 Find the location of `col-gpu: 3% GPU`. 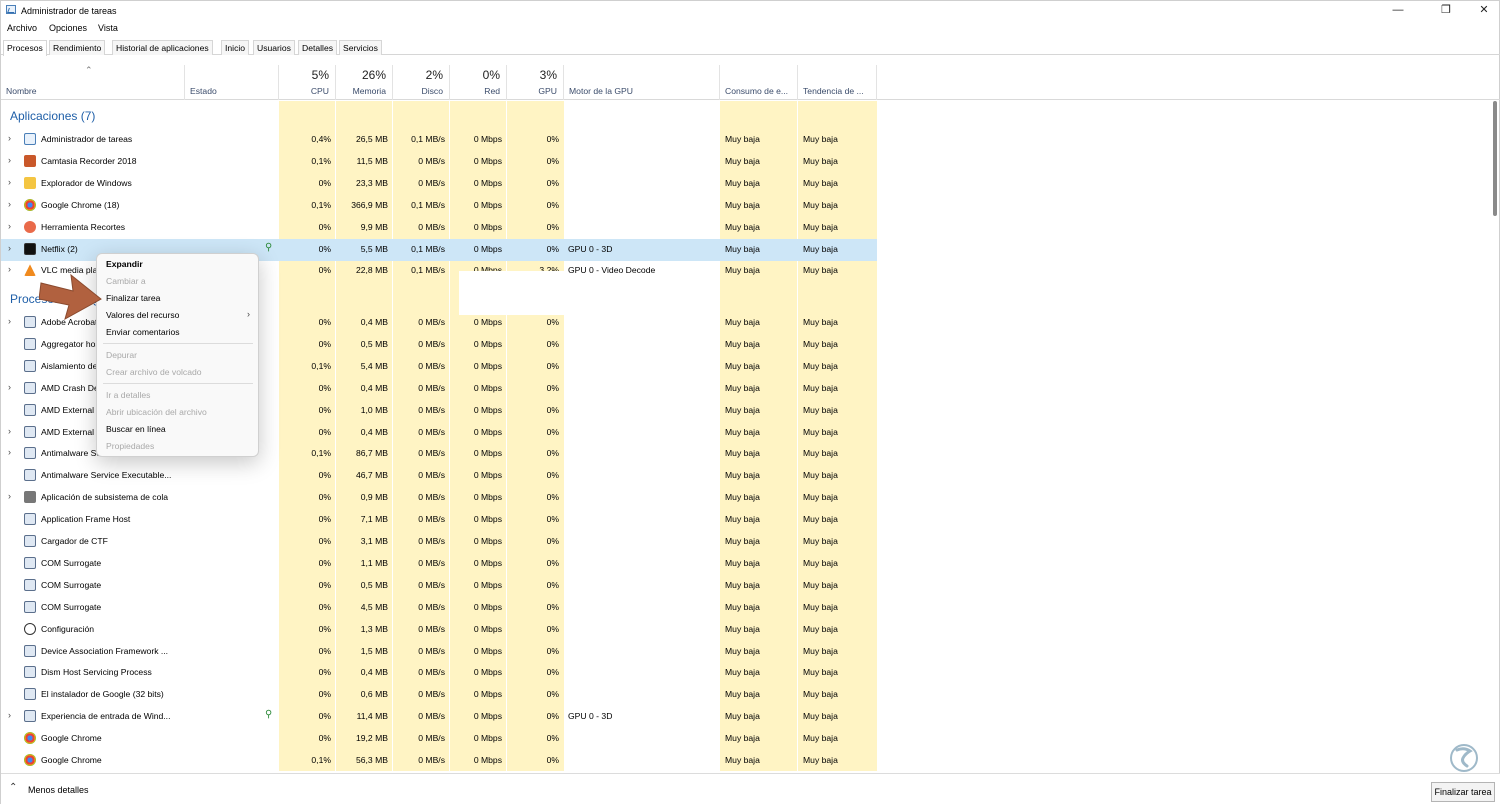

col-gpu: 3% GPU is located at coordinates (535, 82).